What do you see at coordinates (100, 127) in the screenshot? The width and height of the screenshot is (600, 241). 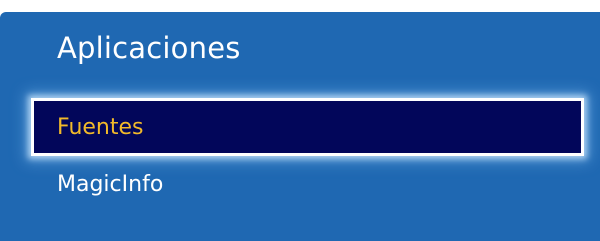 I see `menu-item-label: Fuentes` at bounding box center [100, 127].